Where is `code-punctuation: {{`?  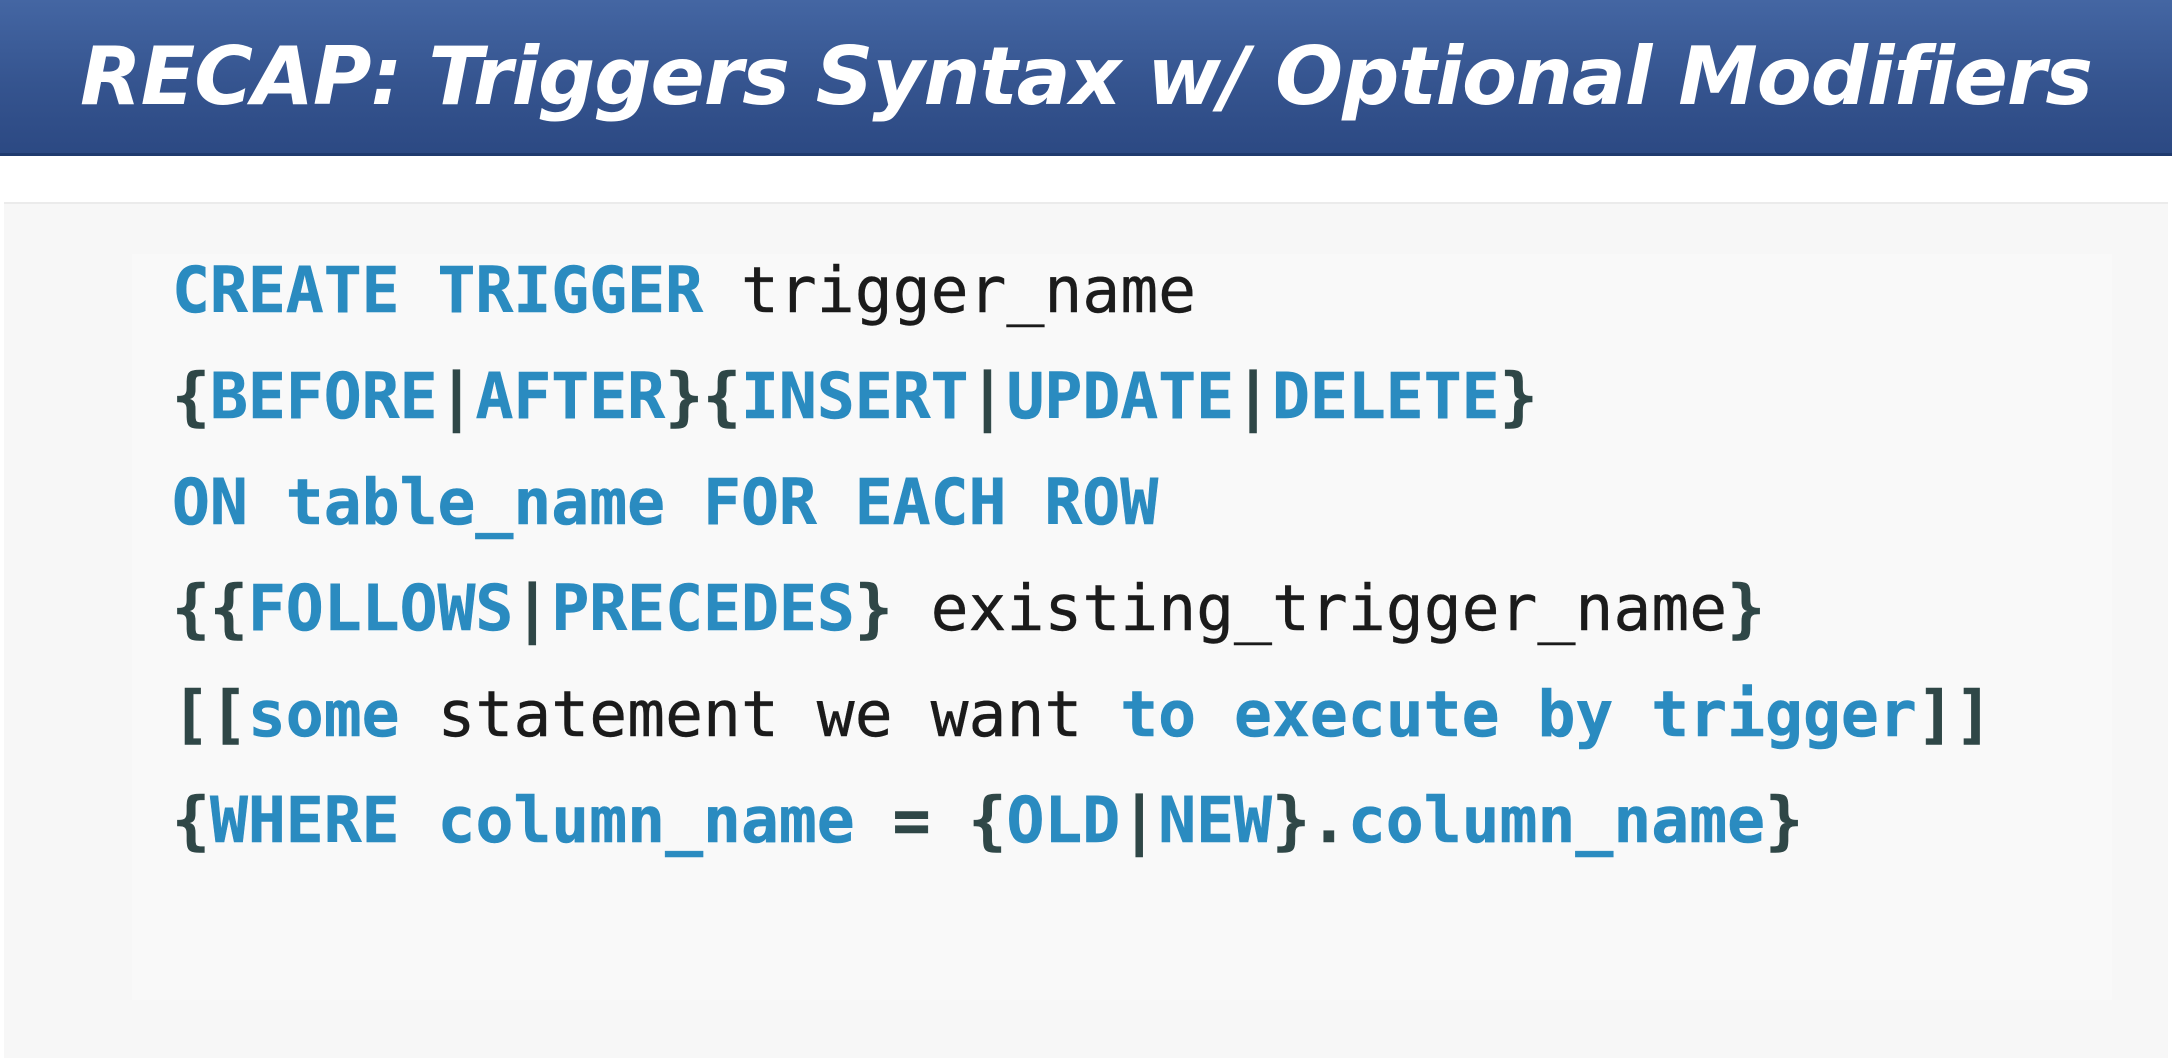
code-punctuation: {{ is located at coordinates (210, 609).